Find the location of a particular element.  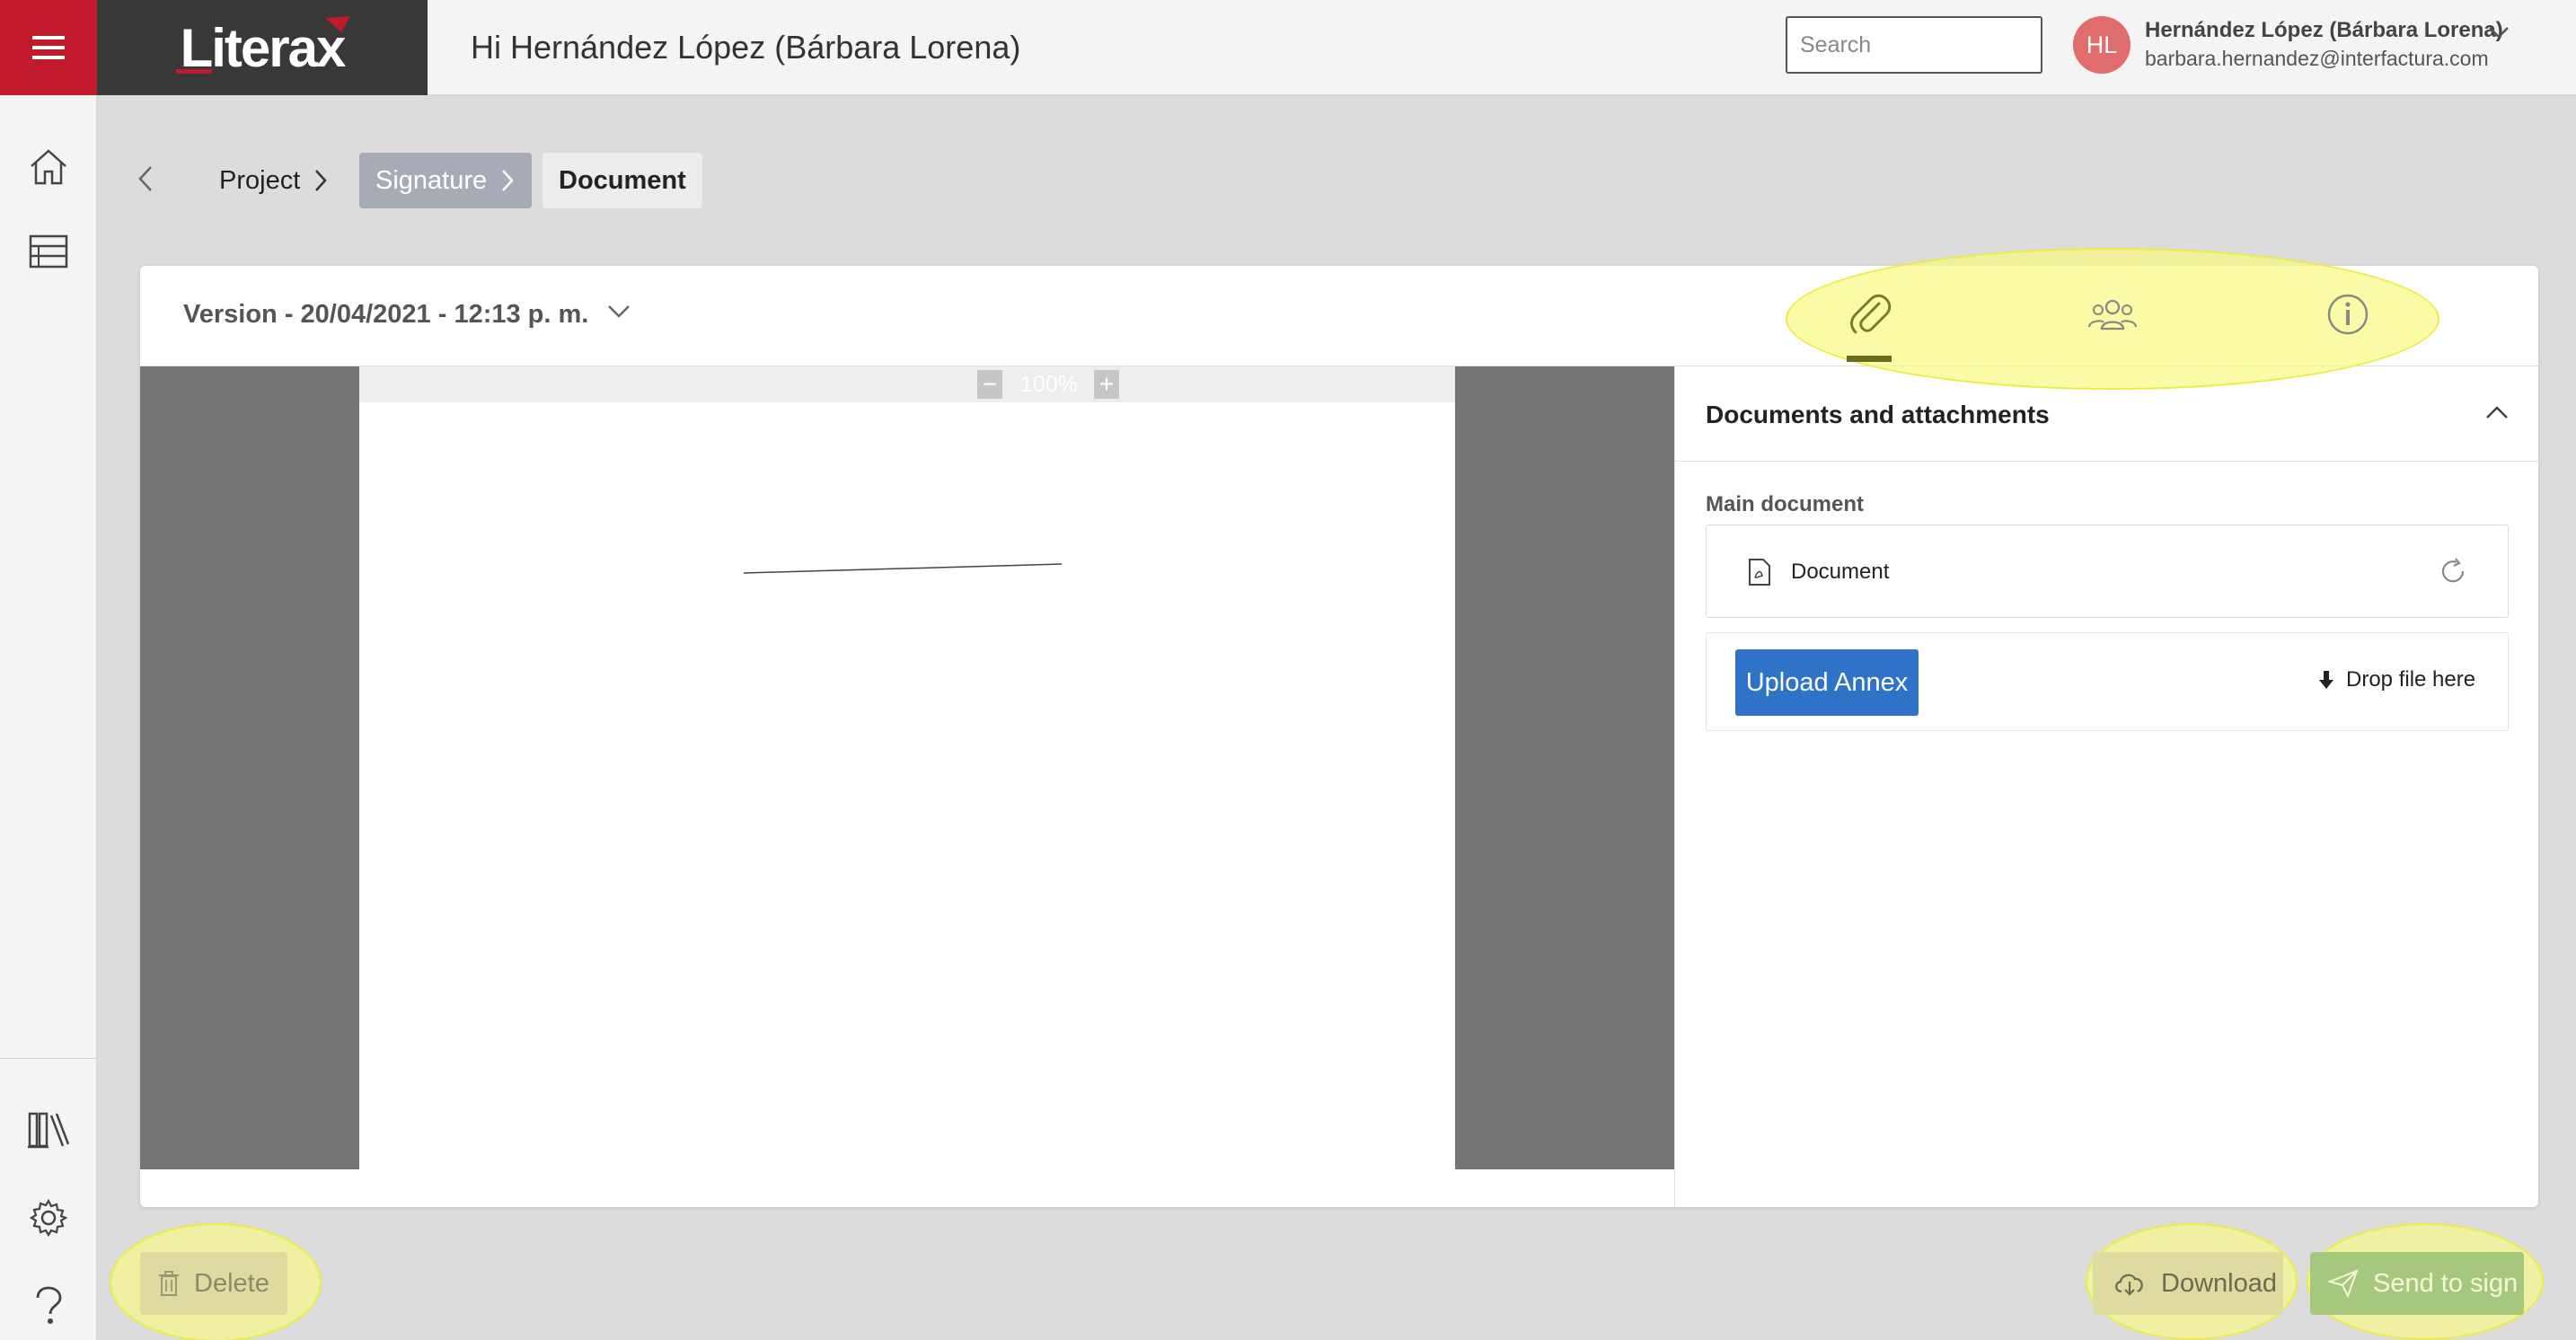

help-icon is located at coordinates (49, 1305).